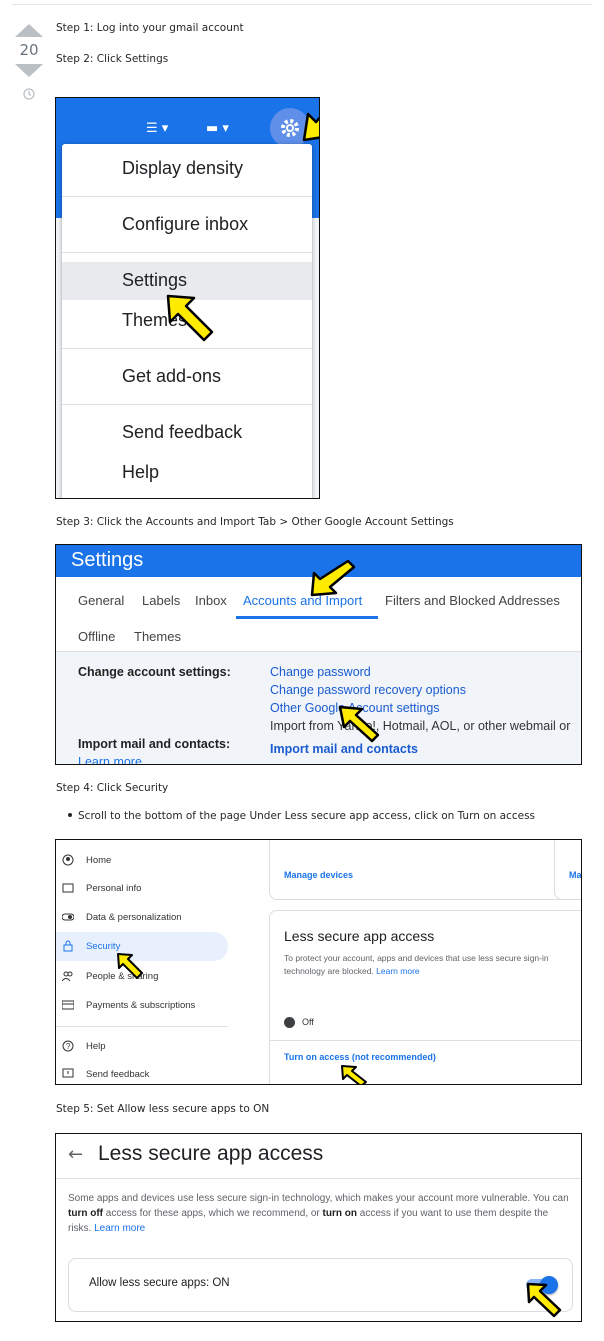  I want to click on back-arrow-icon: ←, so click(75, 1154).